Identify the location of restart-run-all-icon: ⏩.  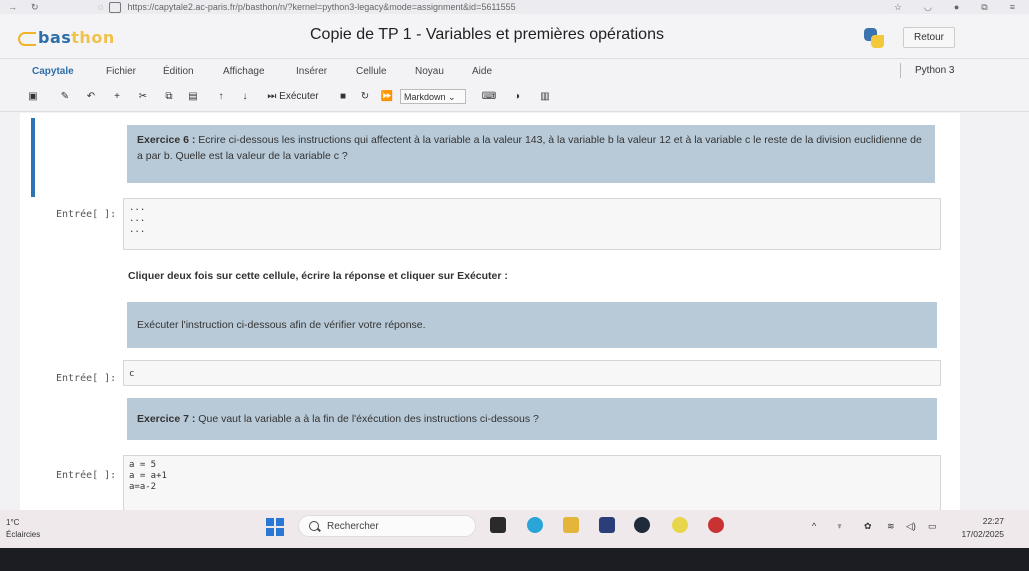
(387, 97).